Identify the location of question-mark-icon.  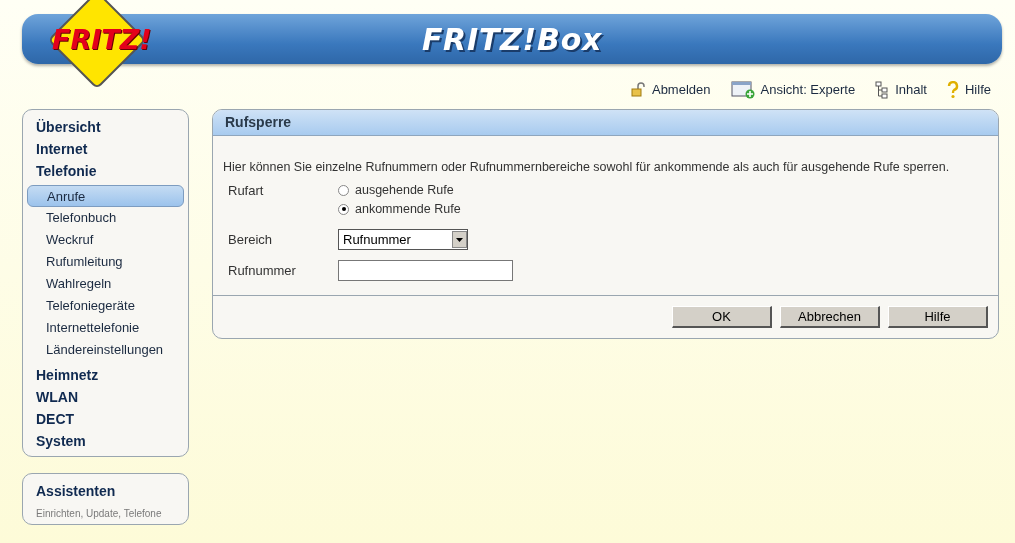
(953, 89).